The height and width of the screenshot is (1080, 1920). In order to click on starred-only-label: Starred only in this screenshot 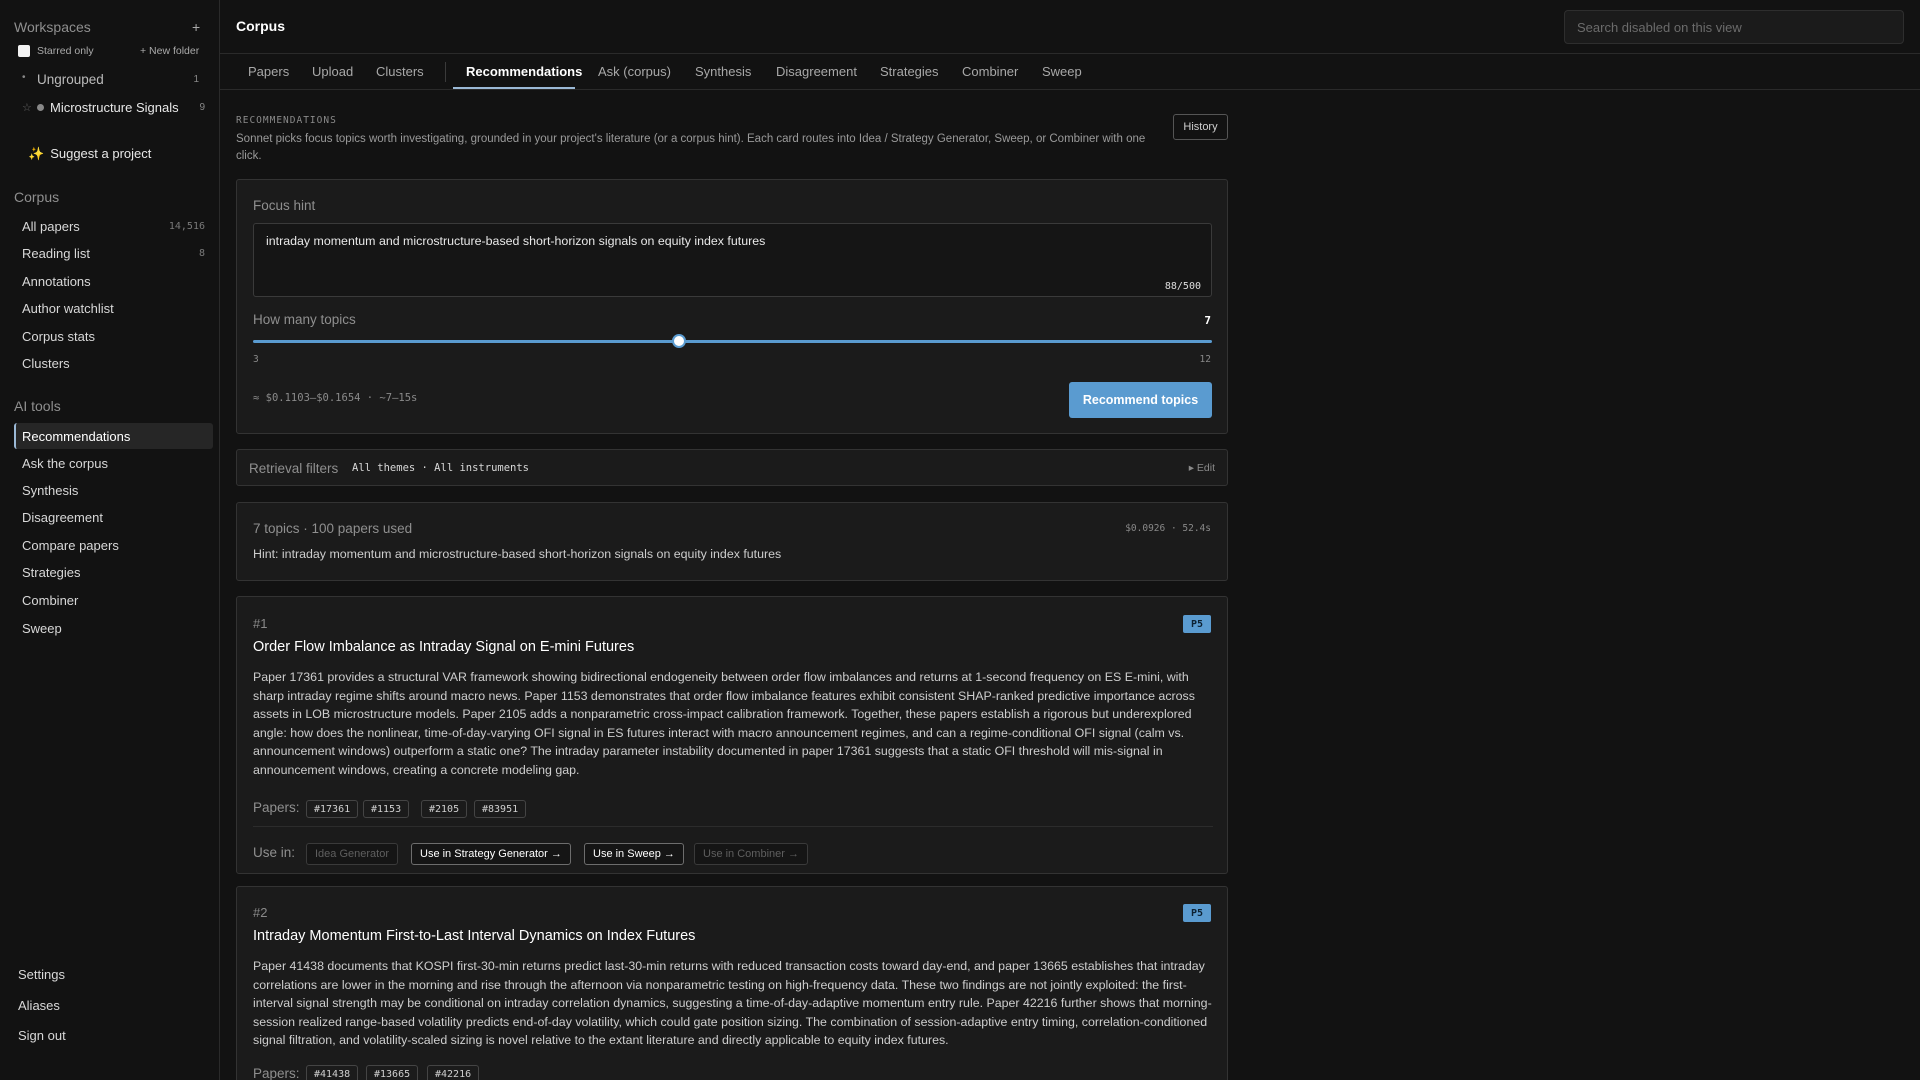, I will do `click(65, 51)`.